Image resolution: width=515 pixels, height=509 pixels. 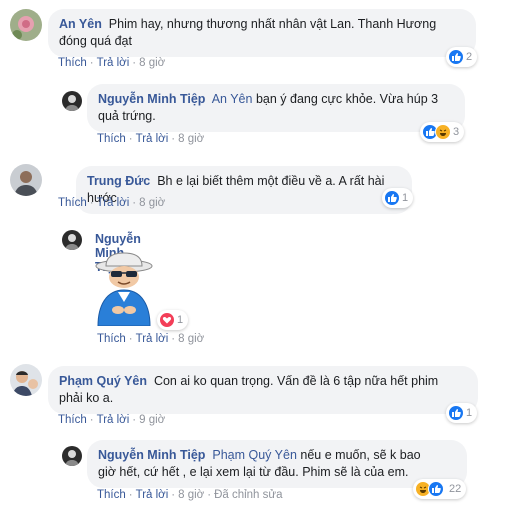 What do you see at coordinates (254, 455) in the screenshot?
I see `mention-link: Phạm Quý Yên` at bounding box center [254, 455].